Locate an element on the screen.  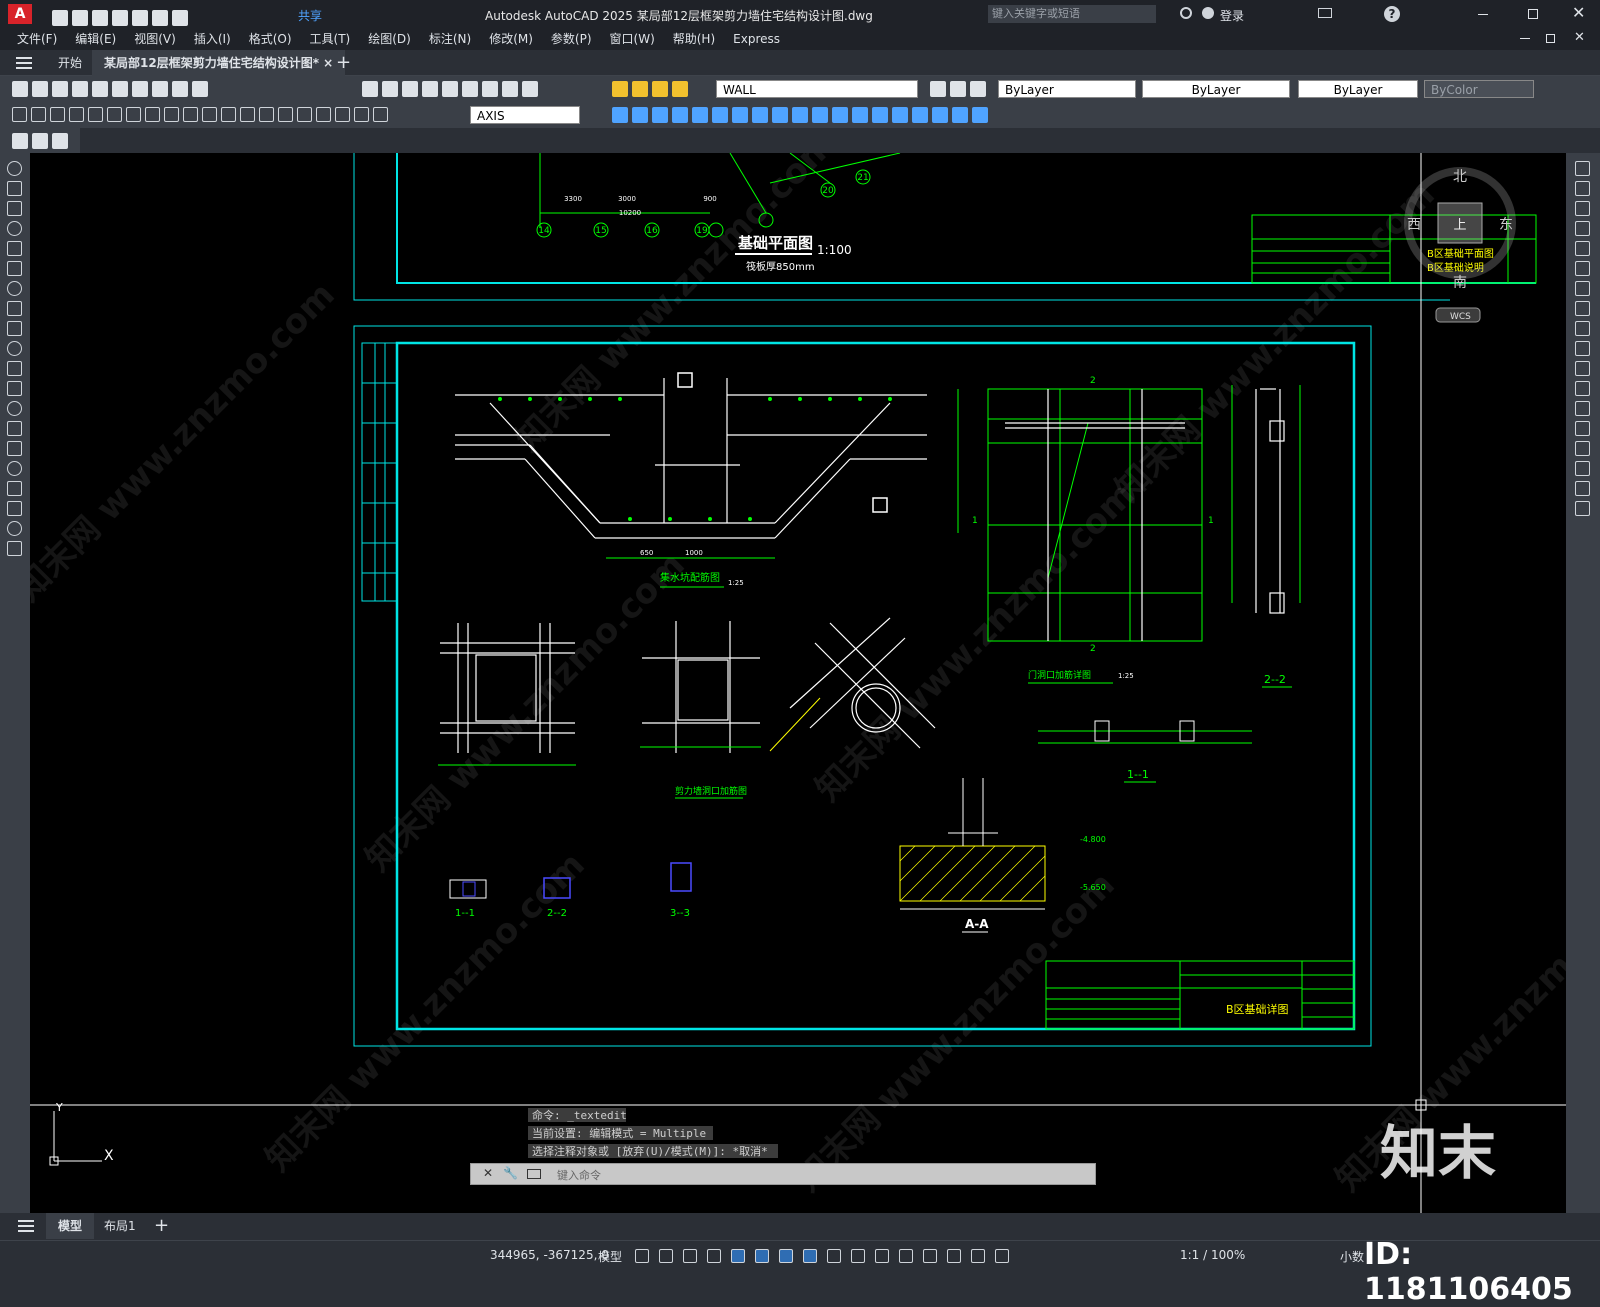
chamfer-icon is located at coordinates (1582, 448).